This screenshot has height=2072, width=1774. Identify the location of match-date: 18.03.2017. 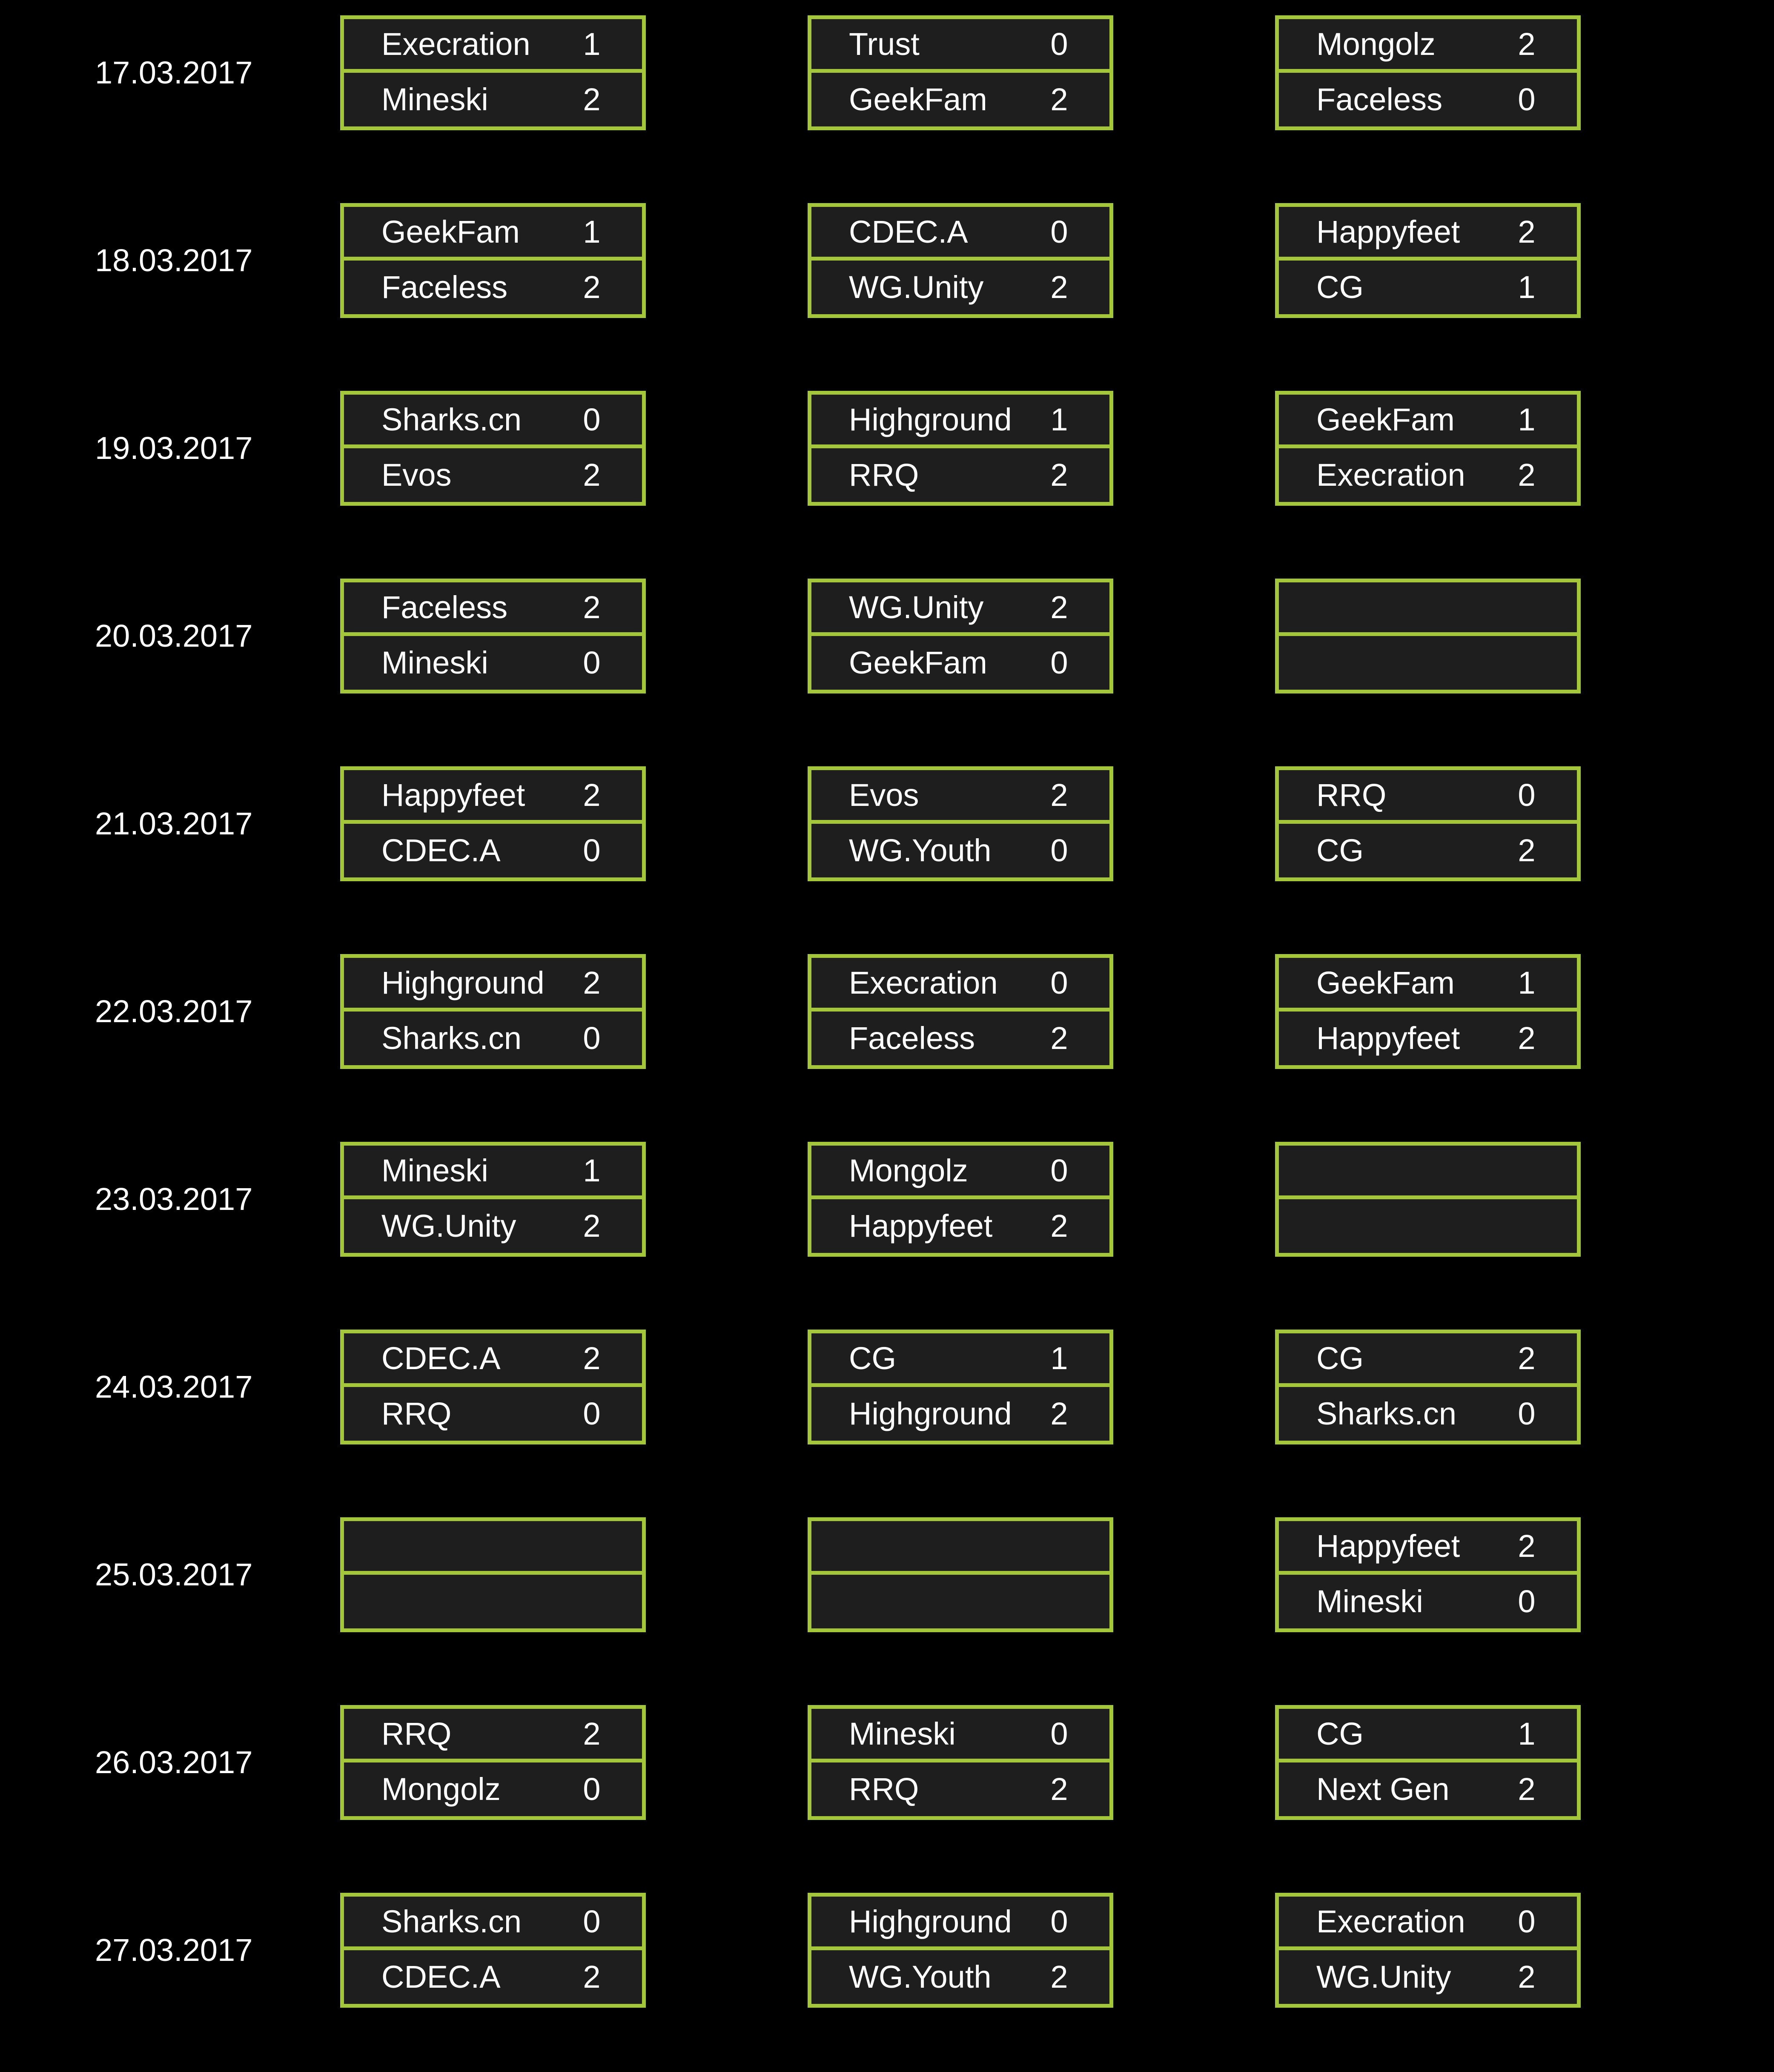
(174, 260).